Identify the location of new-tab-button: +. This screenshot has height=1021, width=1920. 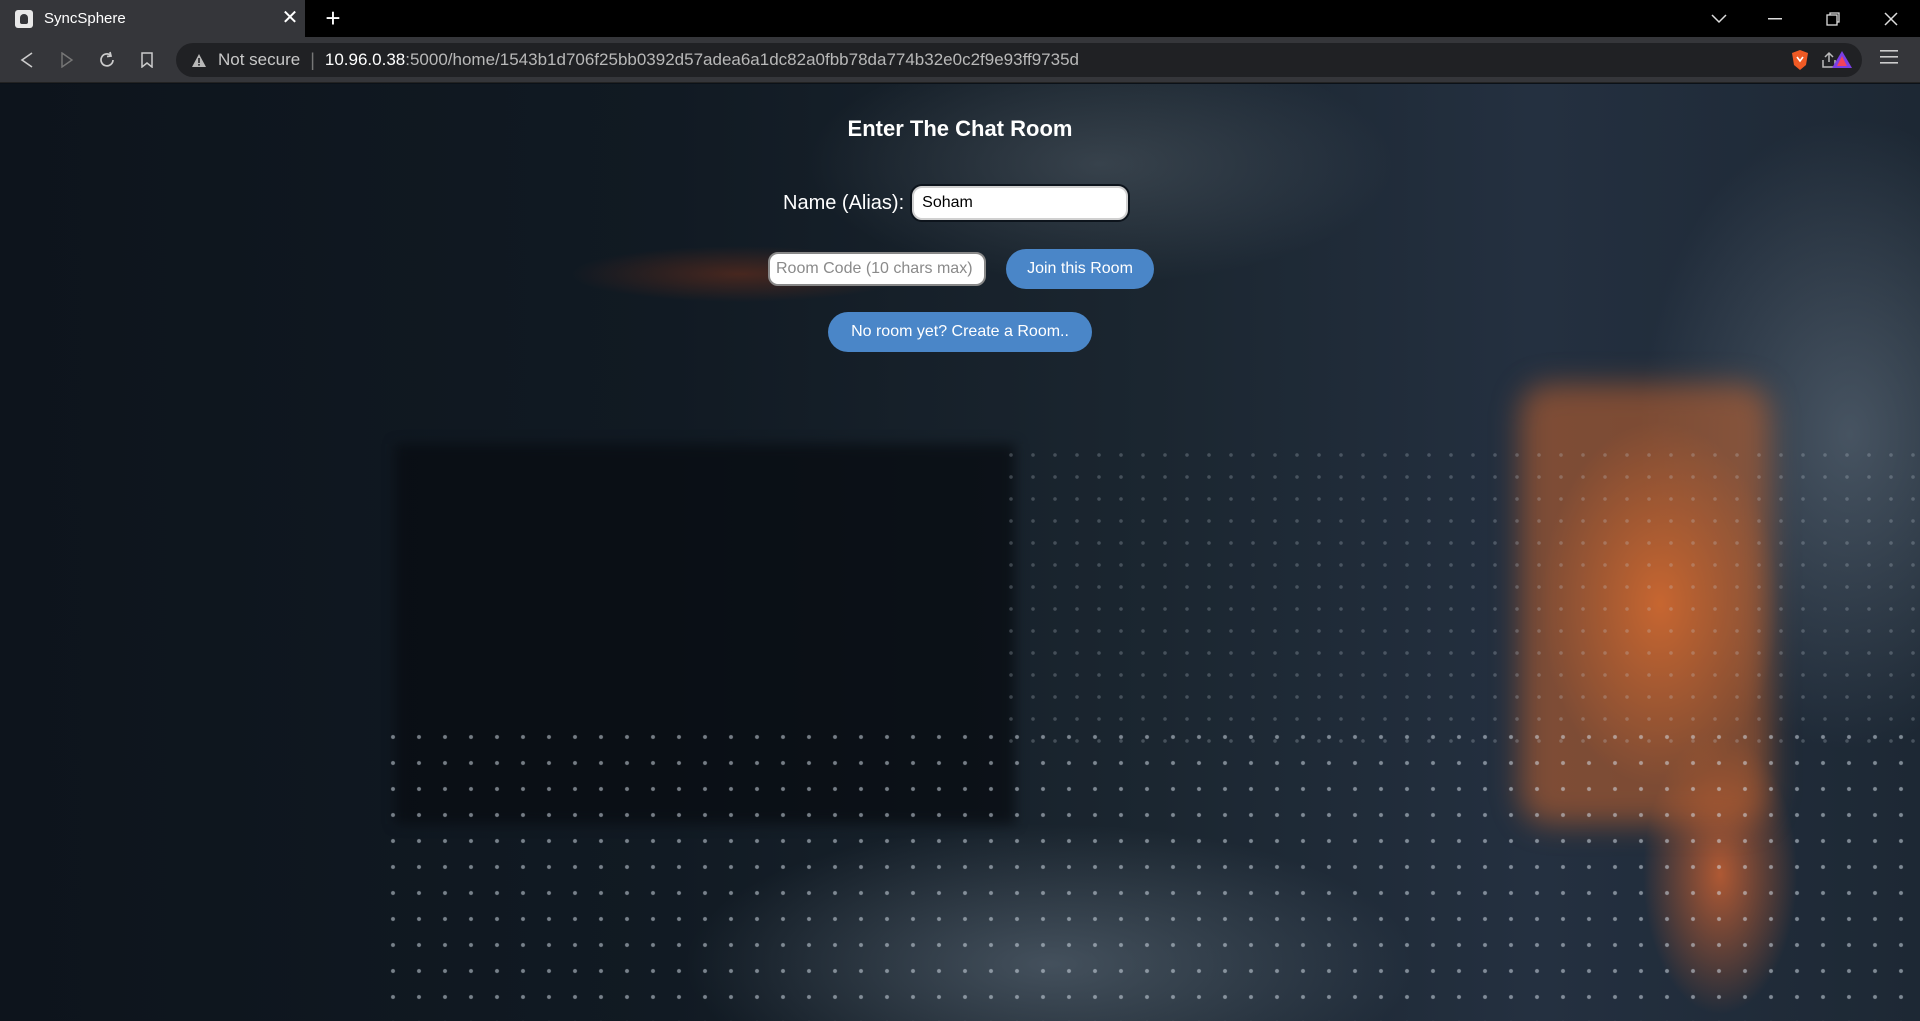
(333, 18).